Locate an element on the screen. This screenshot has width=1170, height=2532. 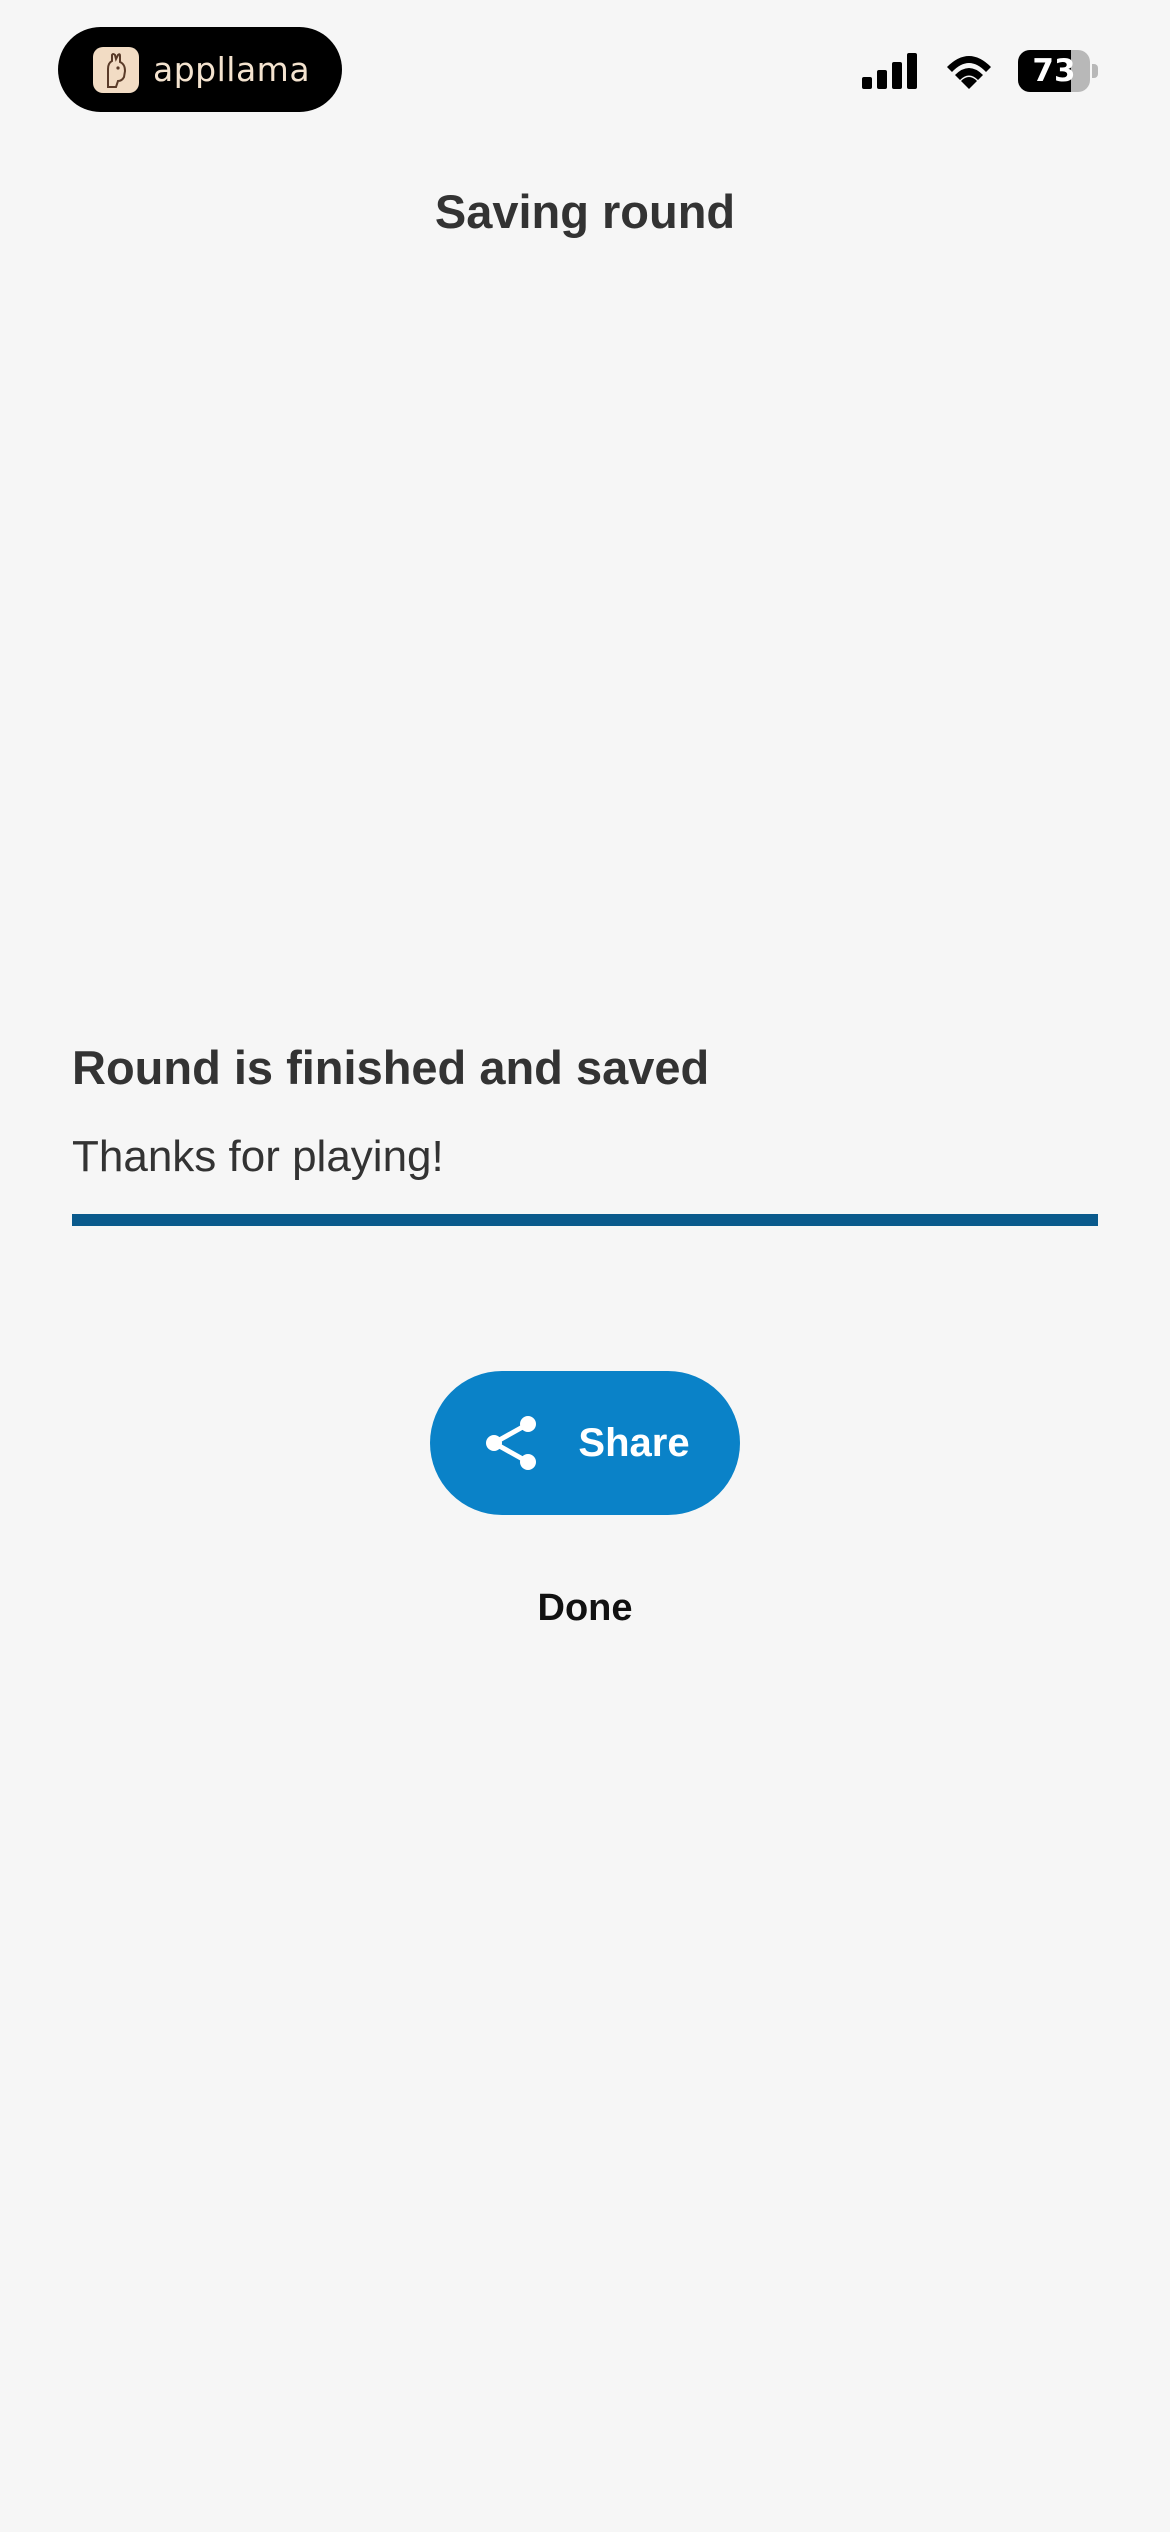
brand-label: appllama is located at coordinates (232, 69).